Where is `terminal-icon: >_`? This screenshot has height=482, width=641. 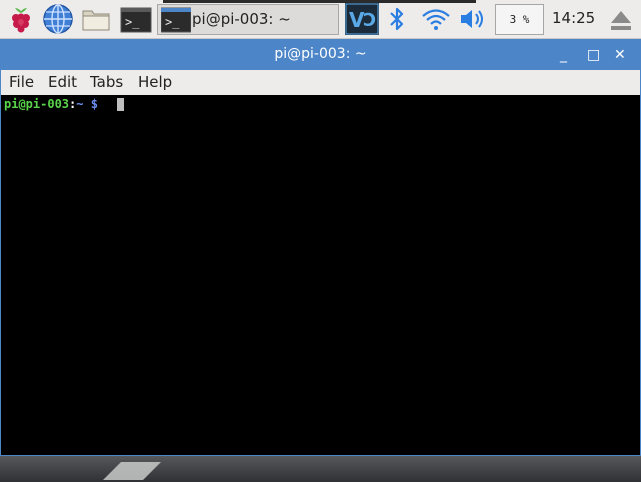 terminal-icon: >_ is located at coordinates (176, 22).